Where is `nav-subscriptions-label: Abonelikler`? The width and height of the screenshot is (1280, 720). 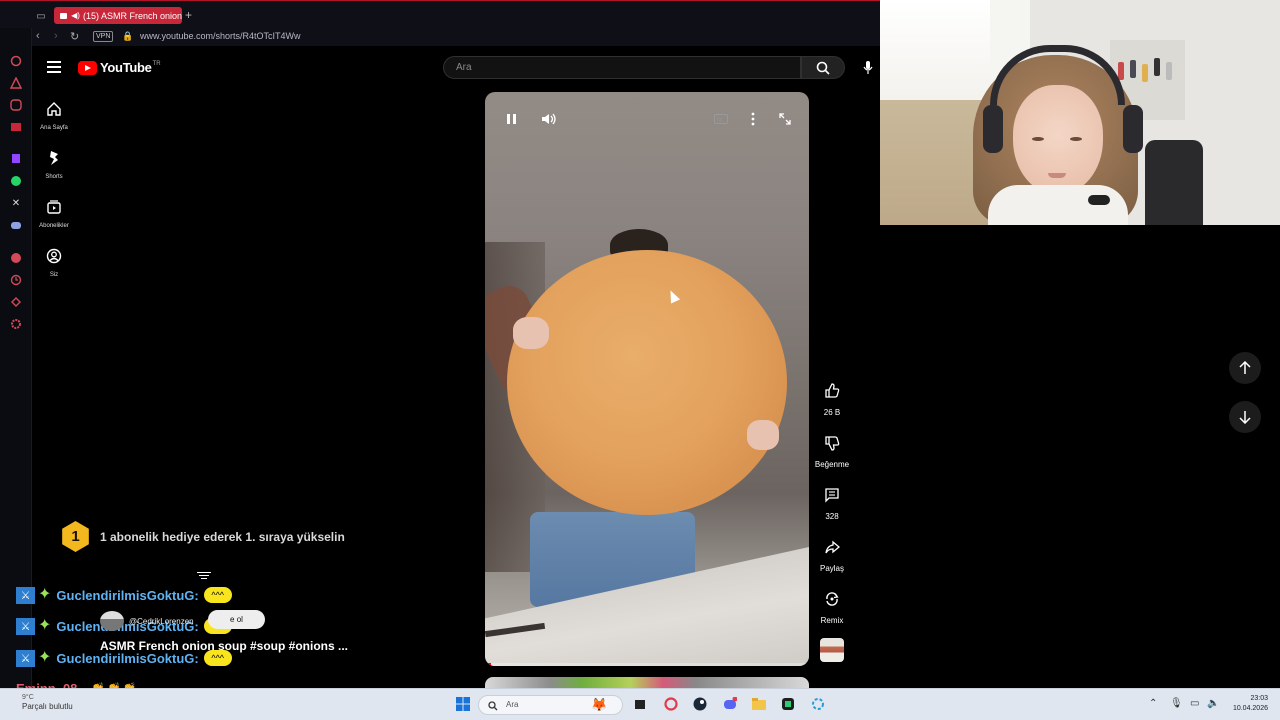
nav-subscriptions-label: Abonelikler is located at coordinates (54, 226).